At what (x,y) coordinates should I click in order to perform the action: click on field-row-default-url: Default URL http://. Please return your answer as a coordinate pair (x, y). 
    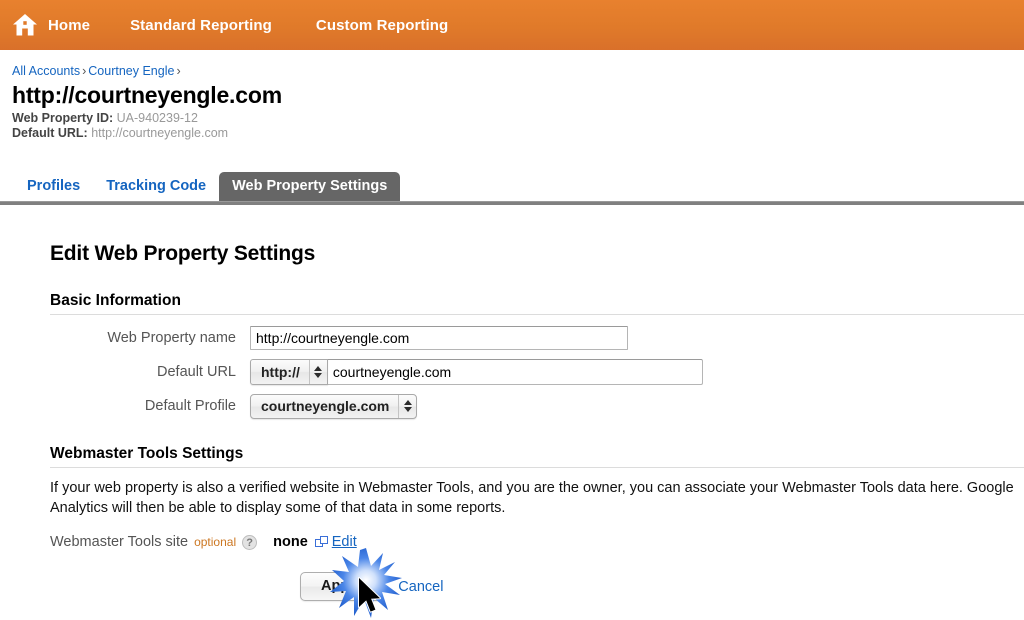
    Looking at the image, I should click on (537, 372).